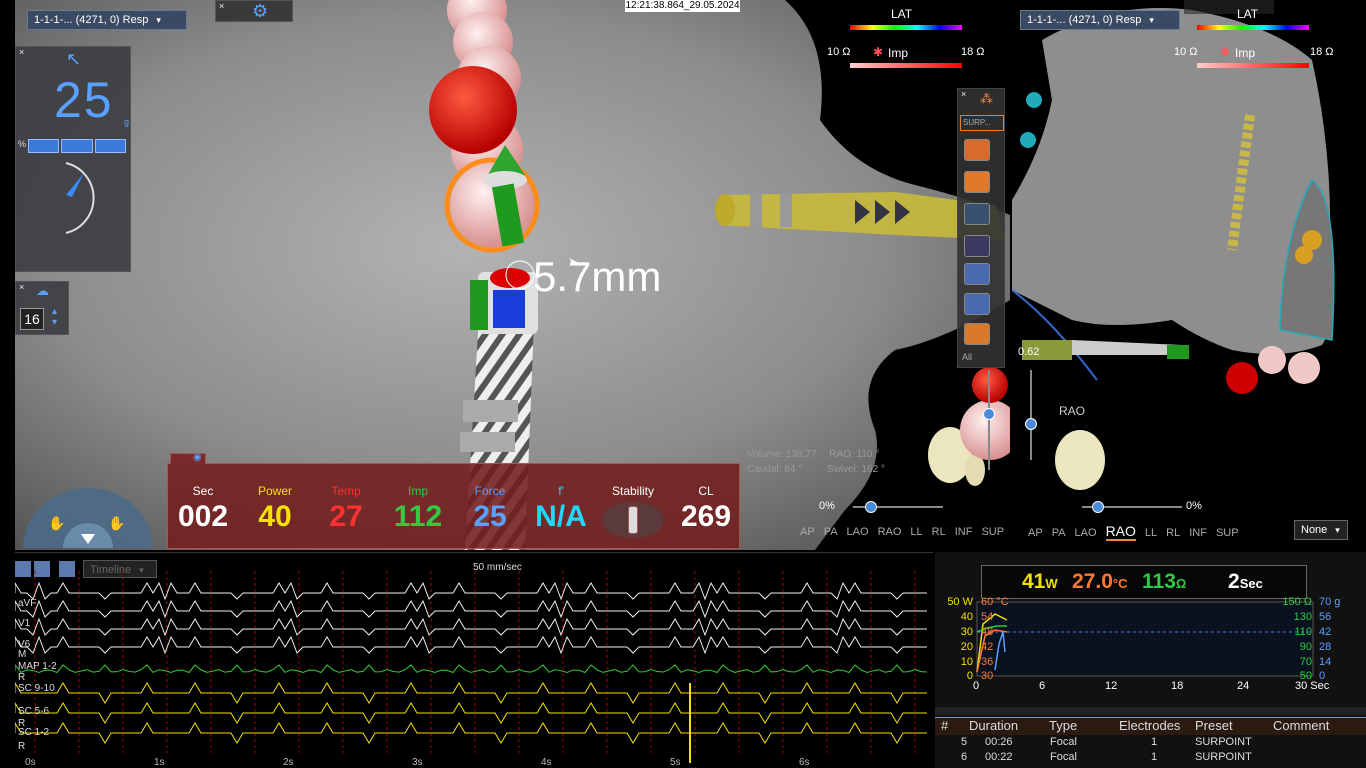 This screenshot has width=1366, height=768. What do you see at coordinates (158, 20) in the screenshot?
I see `chevron-down-icon: ▾` at bounding box center [158, 20].